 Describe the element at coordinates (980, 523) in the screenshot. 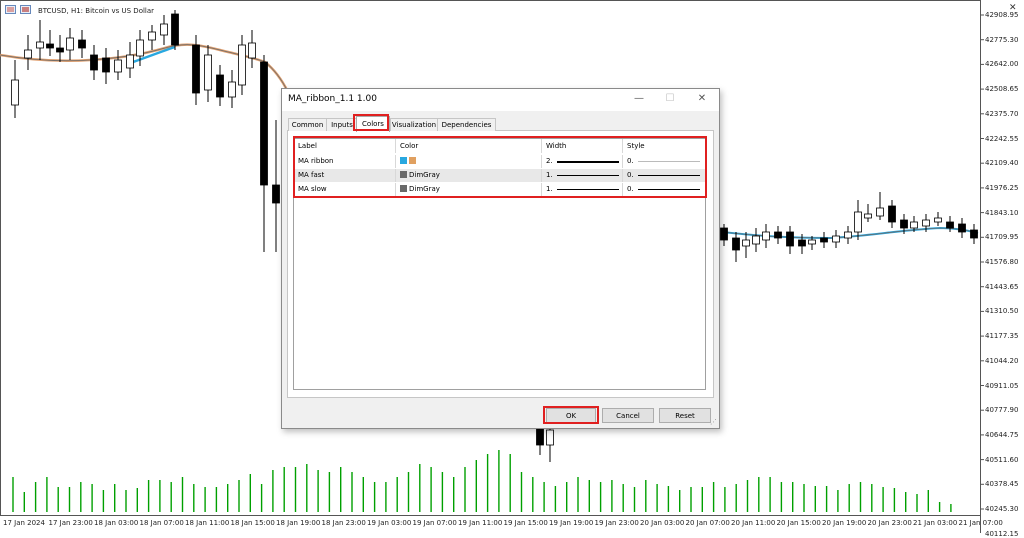

I see `time-tick-label: 21 Jan 07:00` at that location.